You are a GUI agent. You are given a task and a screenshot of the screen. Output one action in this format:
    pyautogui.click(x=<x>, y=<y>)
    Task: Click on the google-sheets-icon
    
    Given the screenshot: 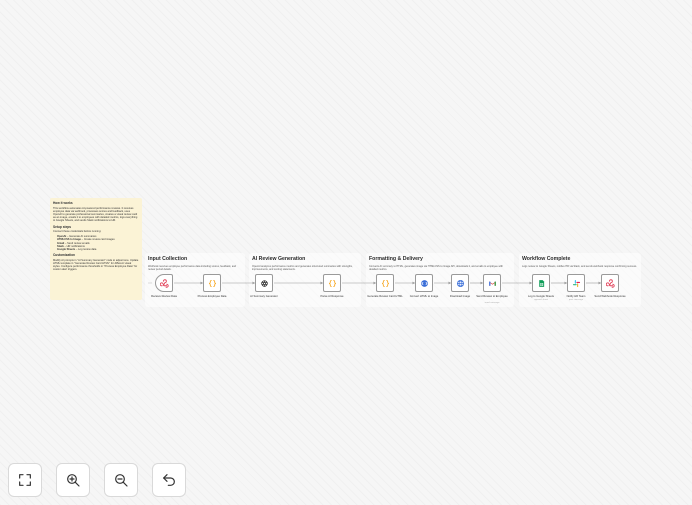 What is the action you would take?
    pyautogui.click(x=541, y=283)
    